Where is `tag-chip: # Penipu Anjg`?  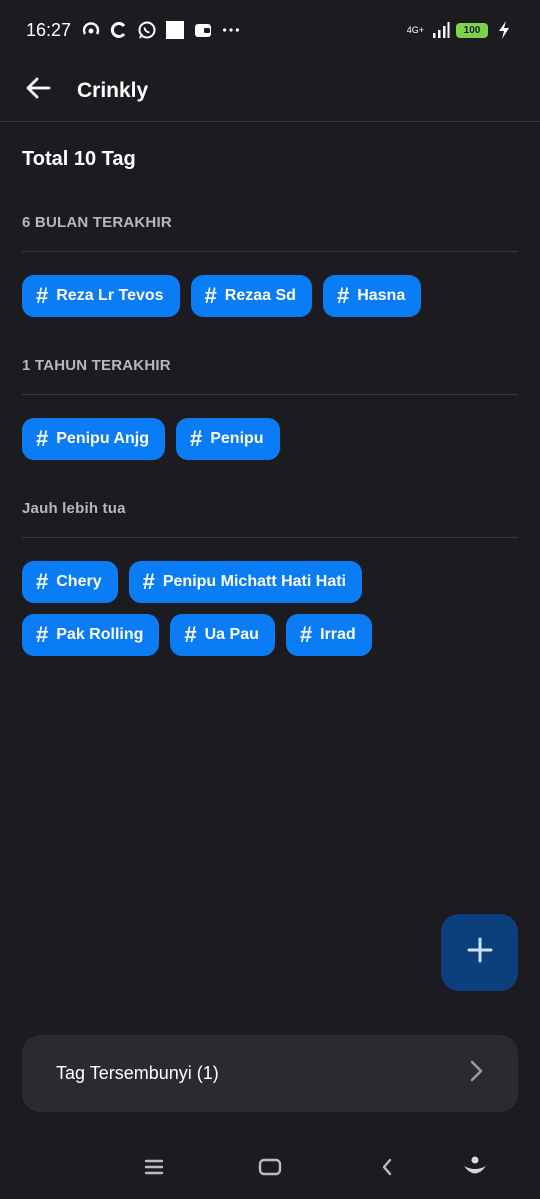
tag-chip: # Penipu Anjg is located at coordinates (93, 439).